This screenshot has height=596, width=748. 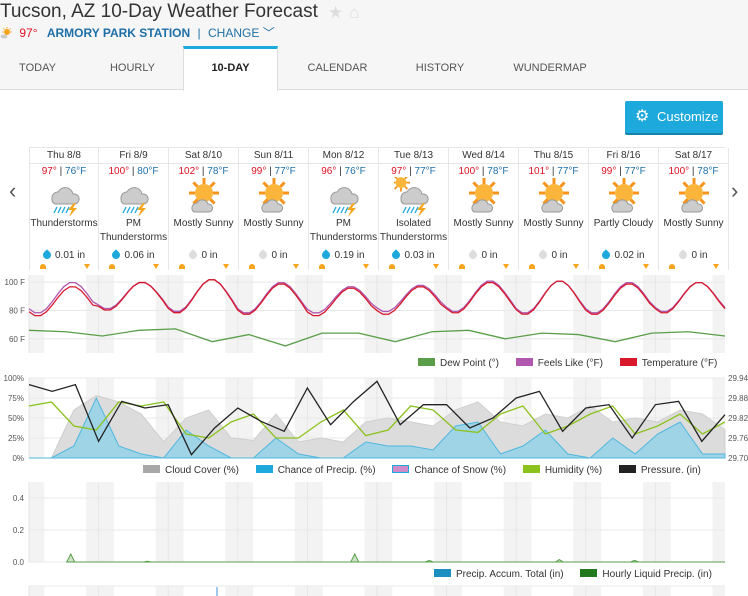 I want to click on raindrop-icon, so click(x=396, y=255).